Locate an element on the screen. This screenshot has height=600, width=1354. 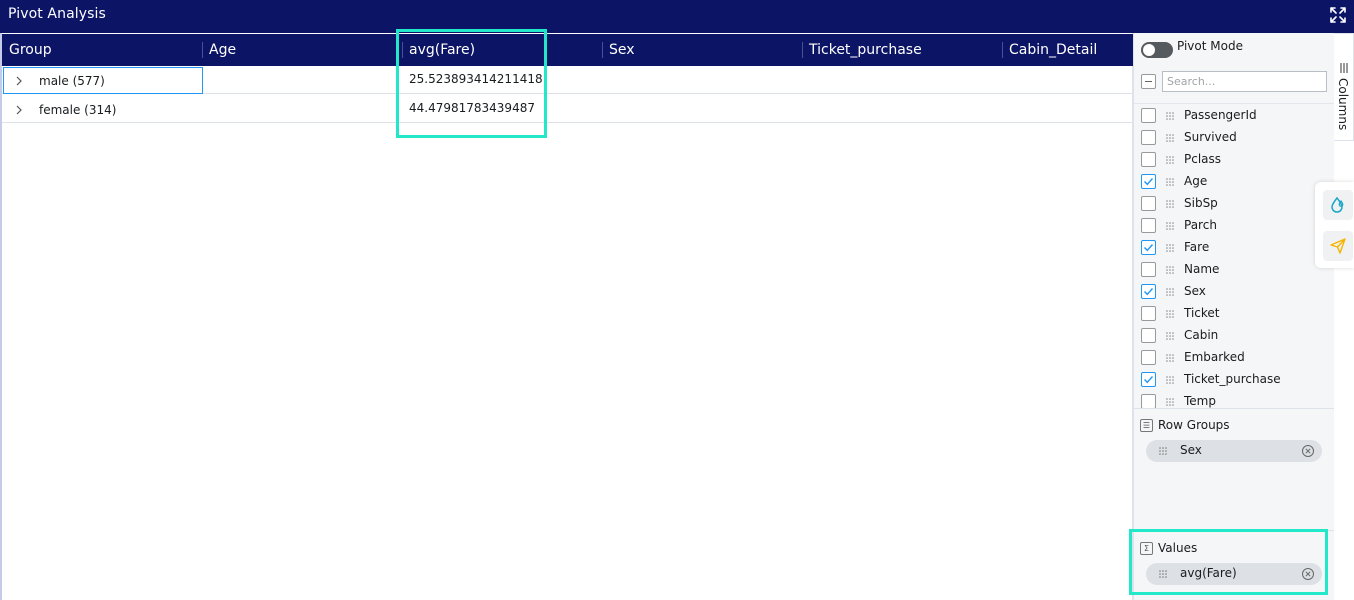
highlight-box-avg-fare-column is located at coordinates (471, 83).